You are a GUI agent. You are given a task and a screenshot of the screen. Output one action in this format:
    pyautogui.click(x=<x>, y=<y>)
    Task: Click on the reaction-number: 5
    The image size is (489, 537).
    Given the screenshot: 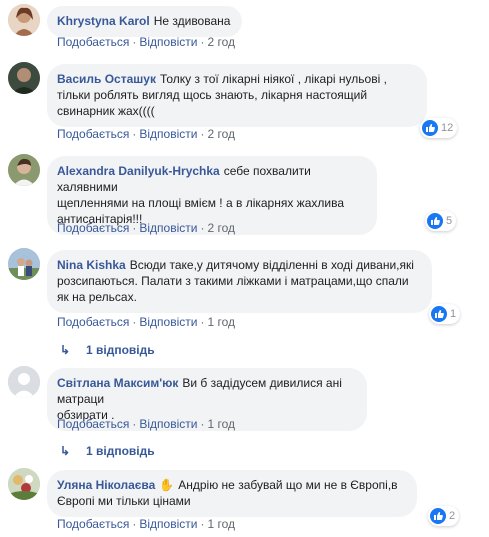 What is the action you would take?
    pyautogui.click(x=449, y=221)
    